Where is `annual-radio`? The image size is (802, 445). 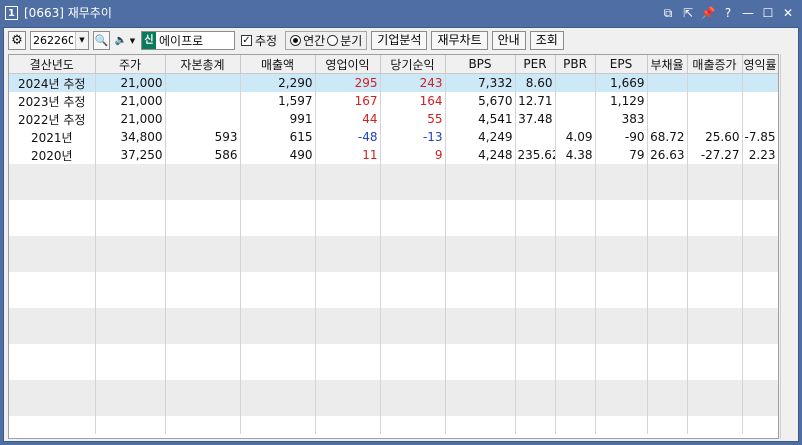 annual-radio is located at coordinates (296, 40).